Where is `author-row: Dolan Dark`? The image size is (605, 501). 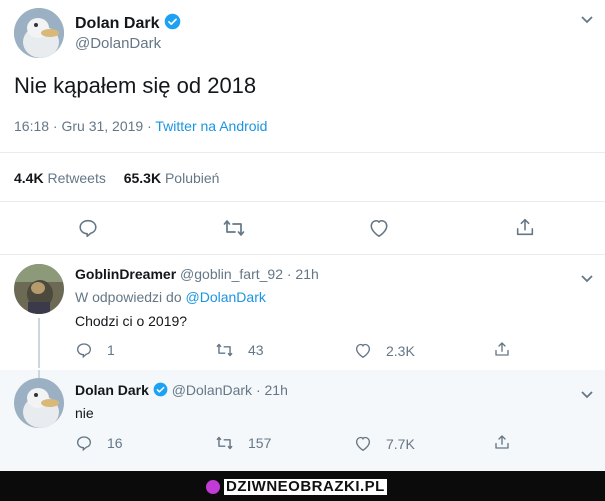
author-row: Dolan Dark is located at coordinates (128, 24).